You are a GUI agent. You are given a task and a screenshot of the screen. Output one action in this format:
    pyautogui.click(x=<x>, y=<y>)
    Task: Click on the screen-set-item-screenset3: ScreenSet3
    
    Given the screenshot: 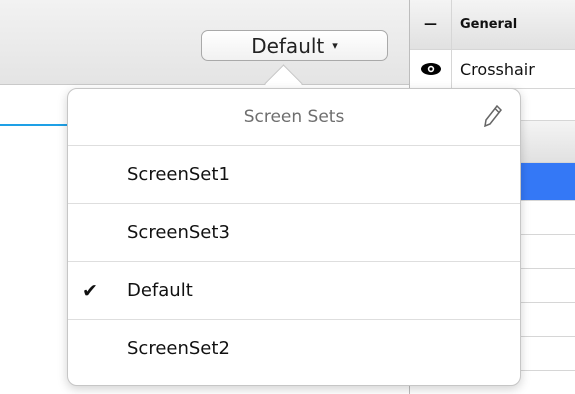 What is the action you would take?
    pyautogui.click(x=294, y=232)
    